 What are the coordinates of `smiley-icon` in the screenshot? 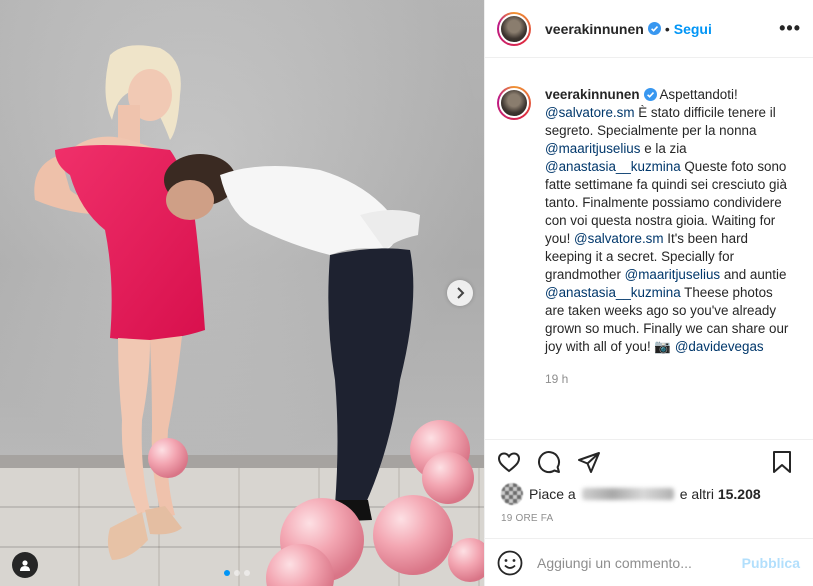 It's located at (510, 562).